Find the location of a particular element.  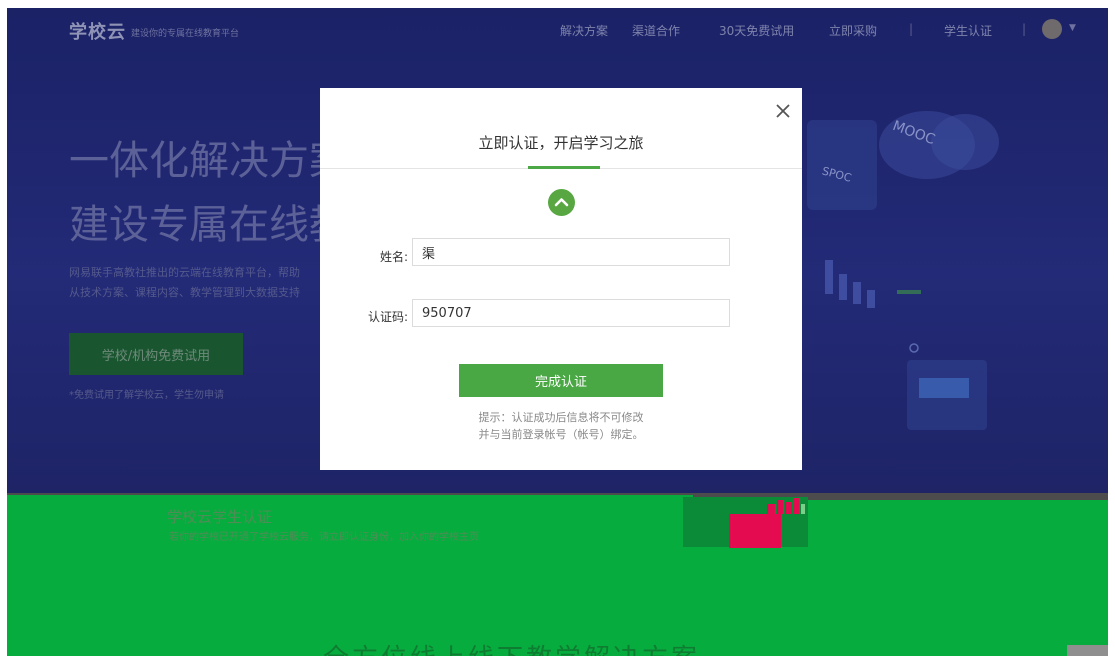

auth-code-input is located at coordinates (571, 313).